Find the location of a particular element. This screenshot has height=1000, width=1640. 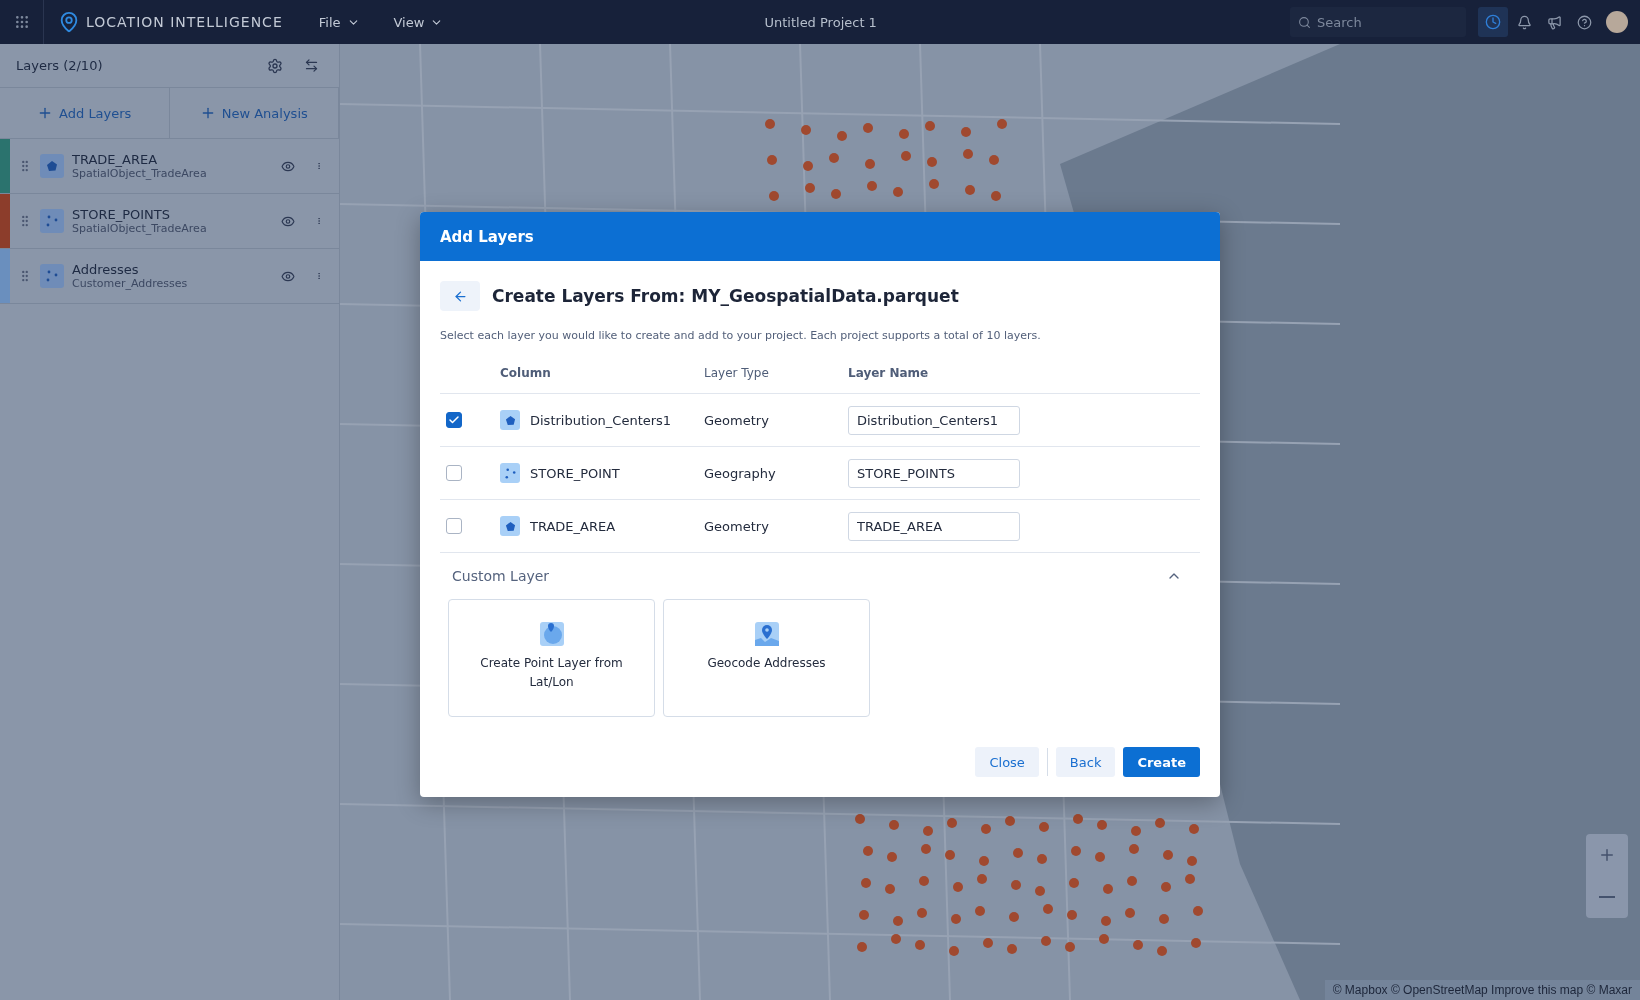

back-arrow-button is located at coordinates (460, 296).